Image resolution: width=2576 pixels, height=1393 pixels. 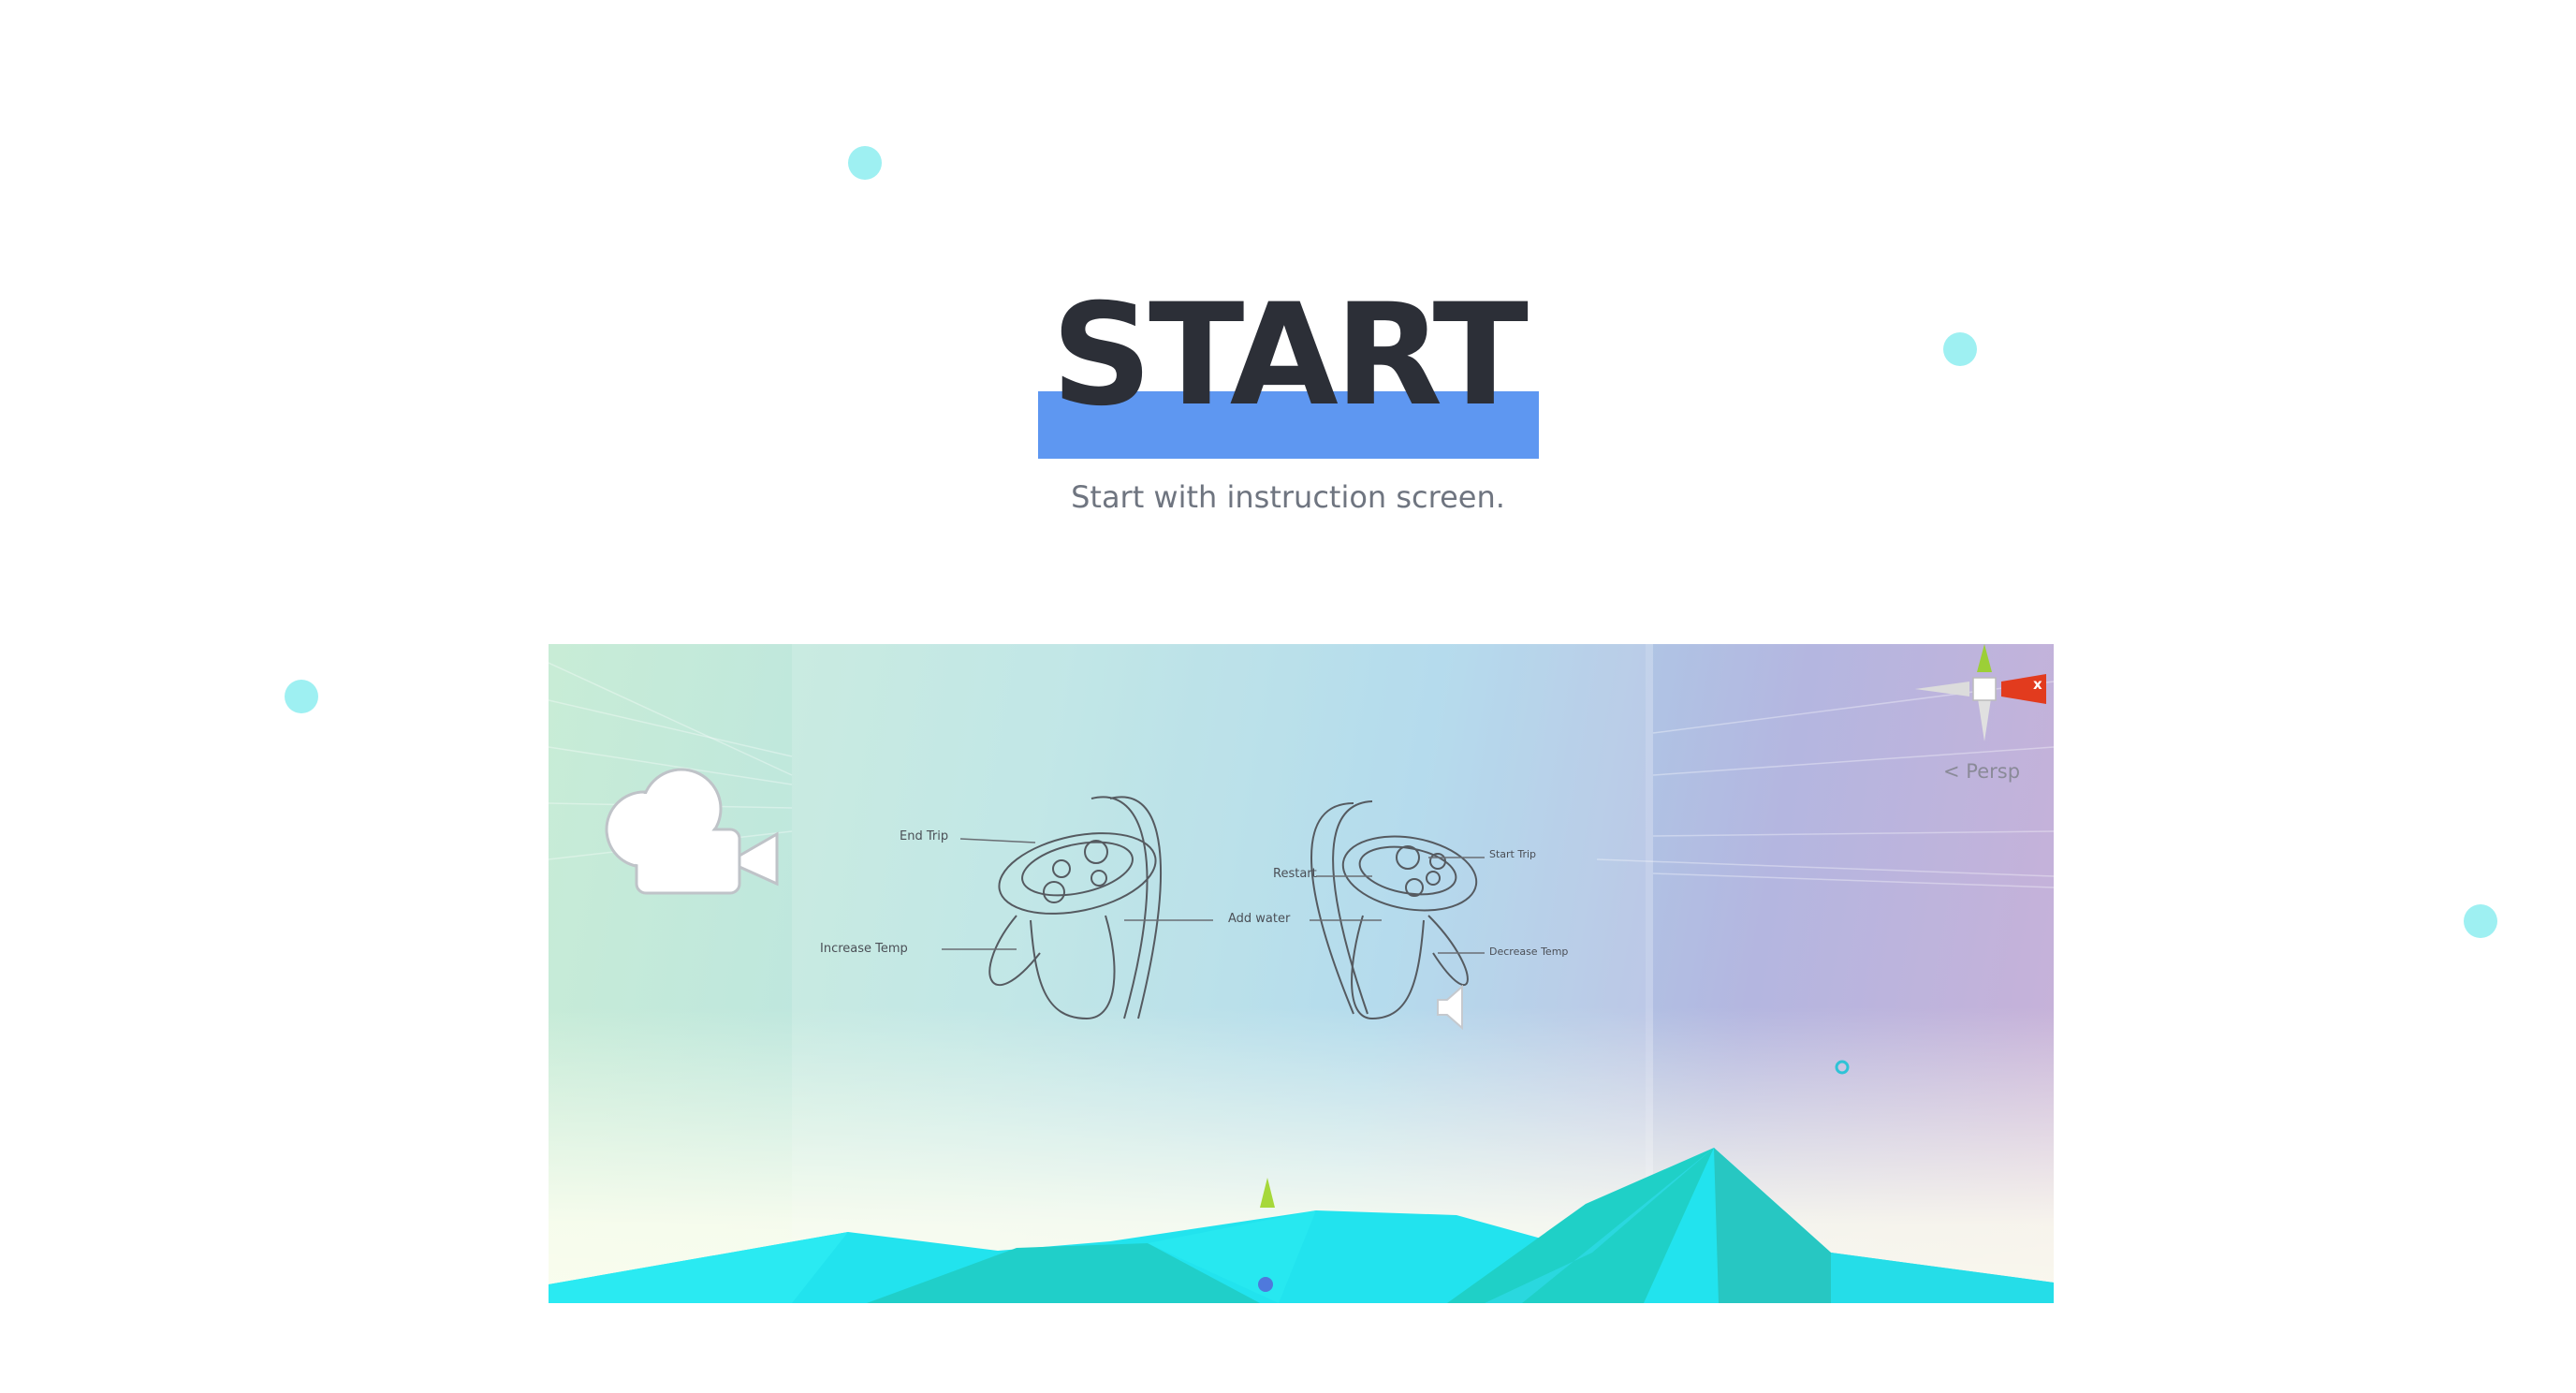 I want to click on light-probe-icon, so click(x=1842, y=1067).